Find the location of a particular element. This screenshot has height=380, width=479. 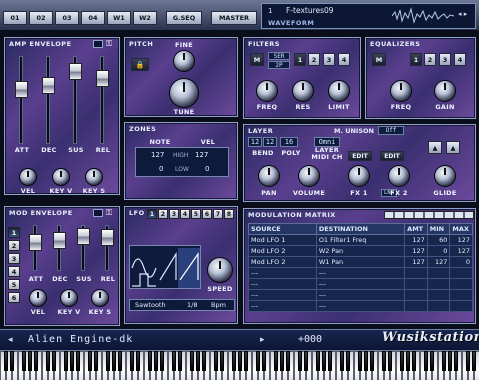

waveform-arrows: ◂ ▸ is located at coordinates (462, 14).